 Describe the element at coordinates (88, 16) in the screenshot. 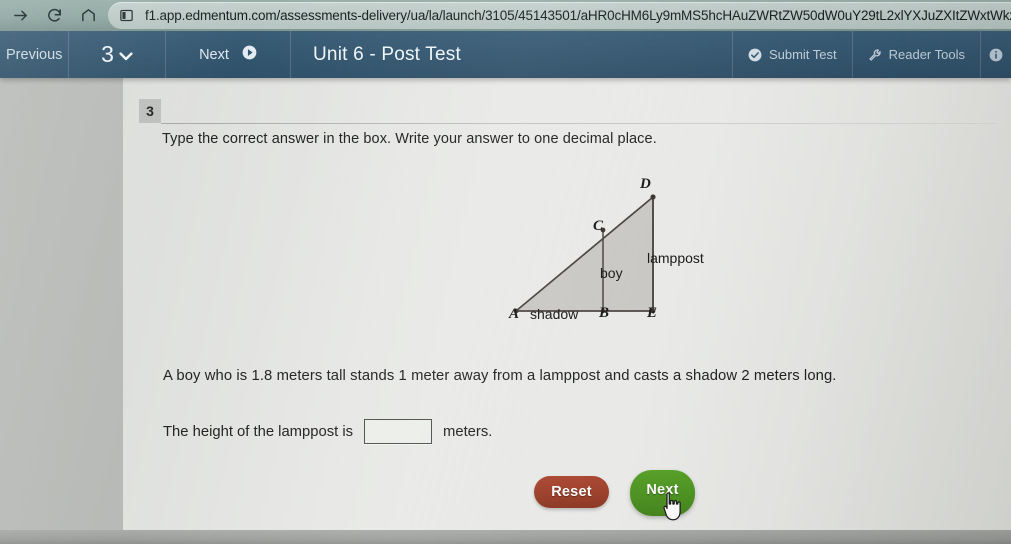

I see `home-icon` at that location.